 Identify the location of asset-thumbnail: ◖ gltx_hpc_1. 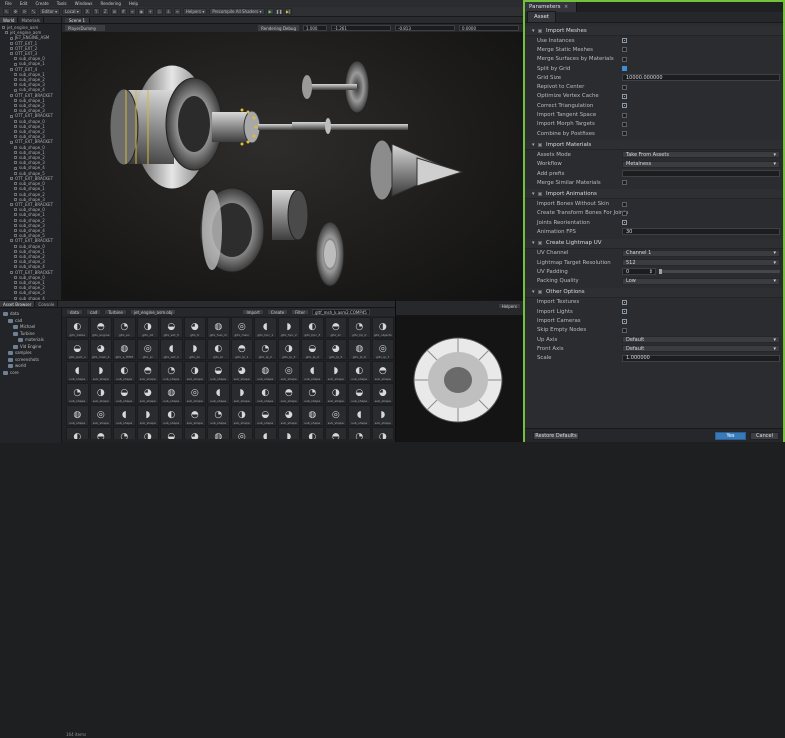
(265, 327).